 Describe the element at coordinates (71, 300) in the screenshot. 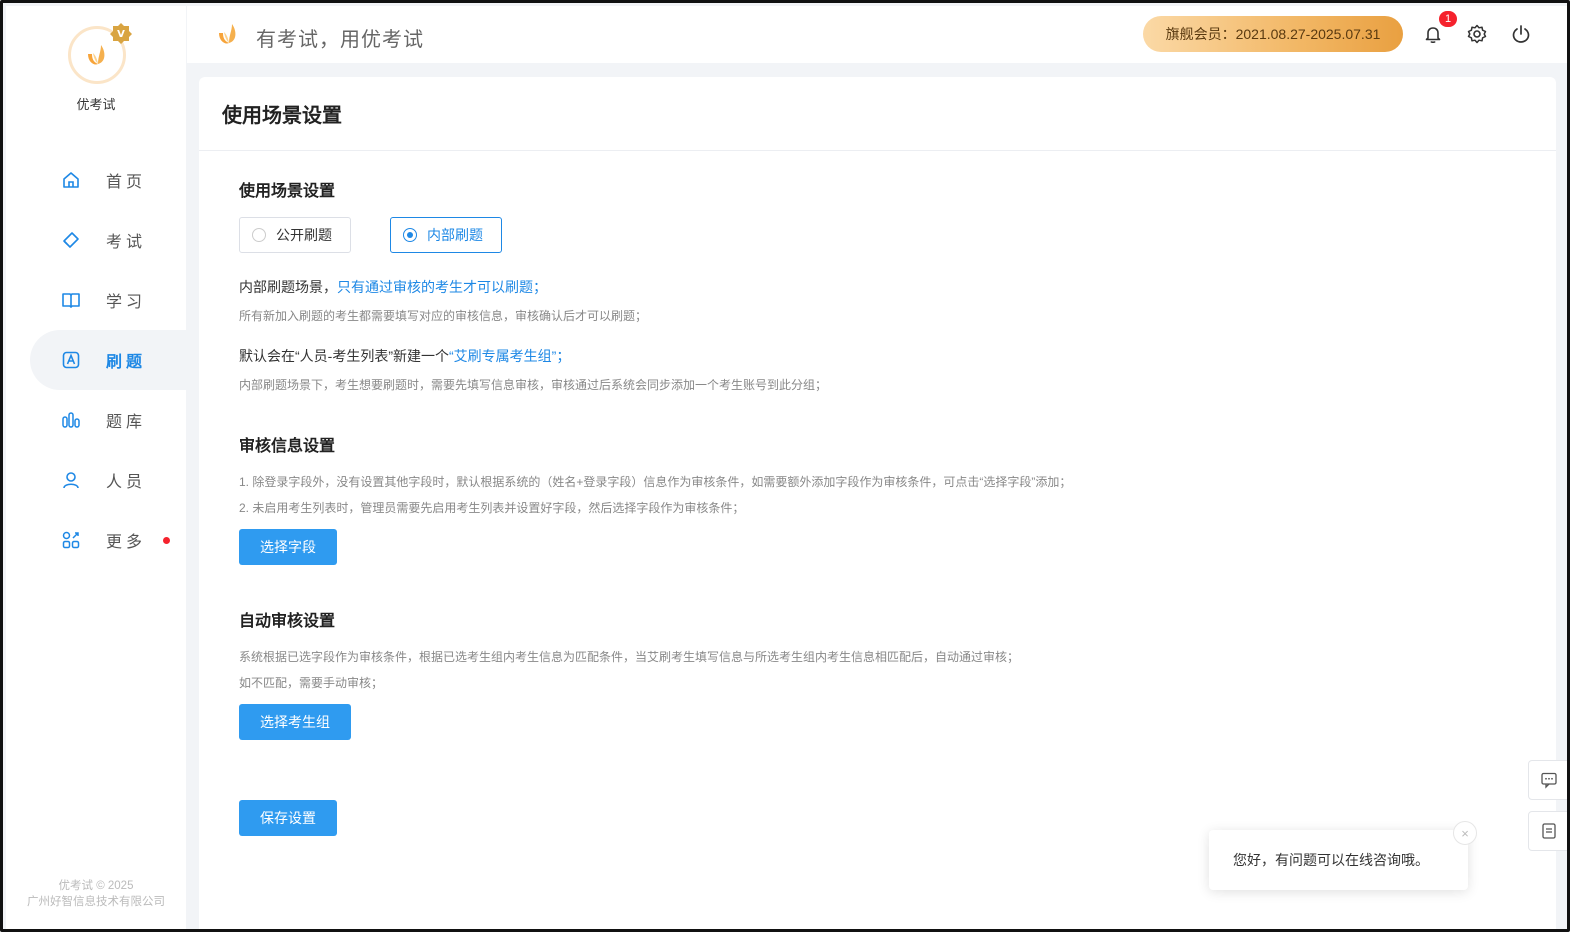

I see `book-icon` at that location.